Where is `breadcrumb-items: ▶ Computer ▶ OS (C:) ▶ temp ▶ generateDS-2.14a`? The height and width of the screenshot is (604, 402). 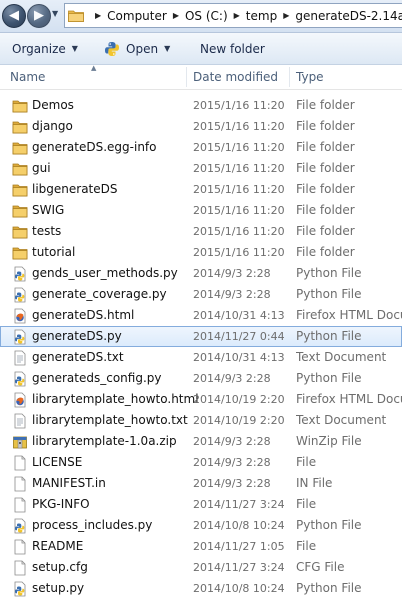 breadcrumb-items: ▶ Computer ▶ OS (C:) ▶ temp ▶ generateDS-2.14a is located at coordinates (245, 15).